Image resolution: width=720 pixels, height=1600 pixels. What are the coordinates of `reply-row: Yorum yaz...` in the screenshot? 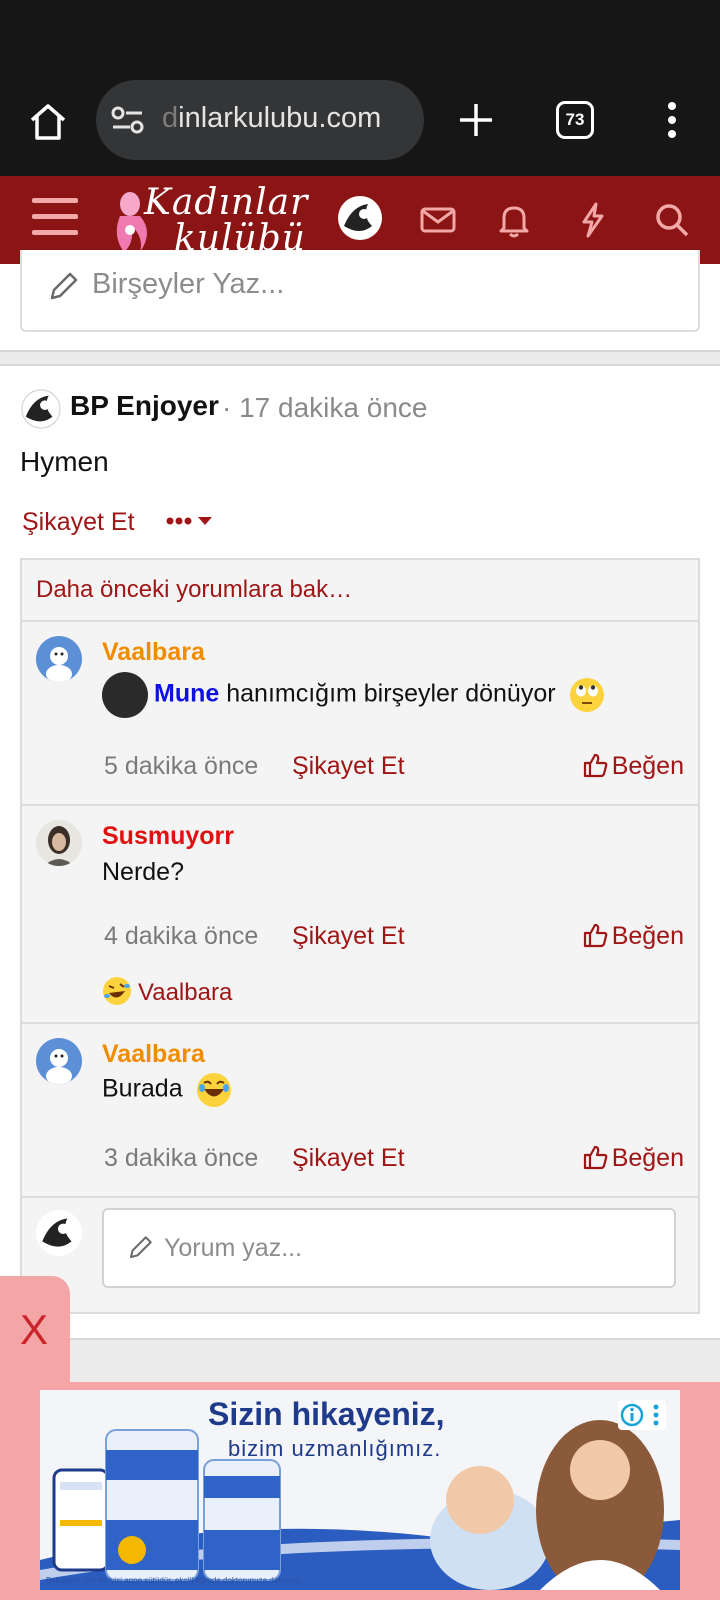 It's located at (360, 1248).